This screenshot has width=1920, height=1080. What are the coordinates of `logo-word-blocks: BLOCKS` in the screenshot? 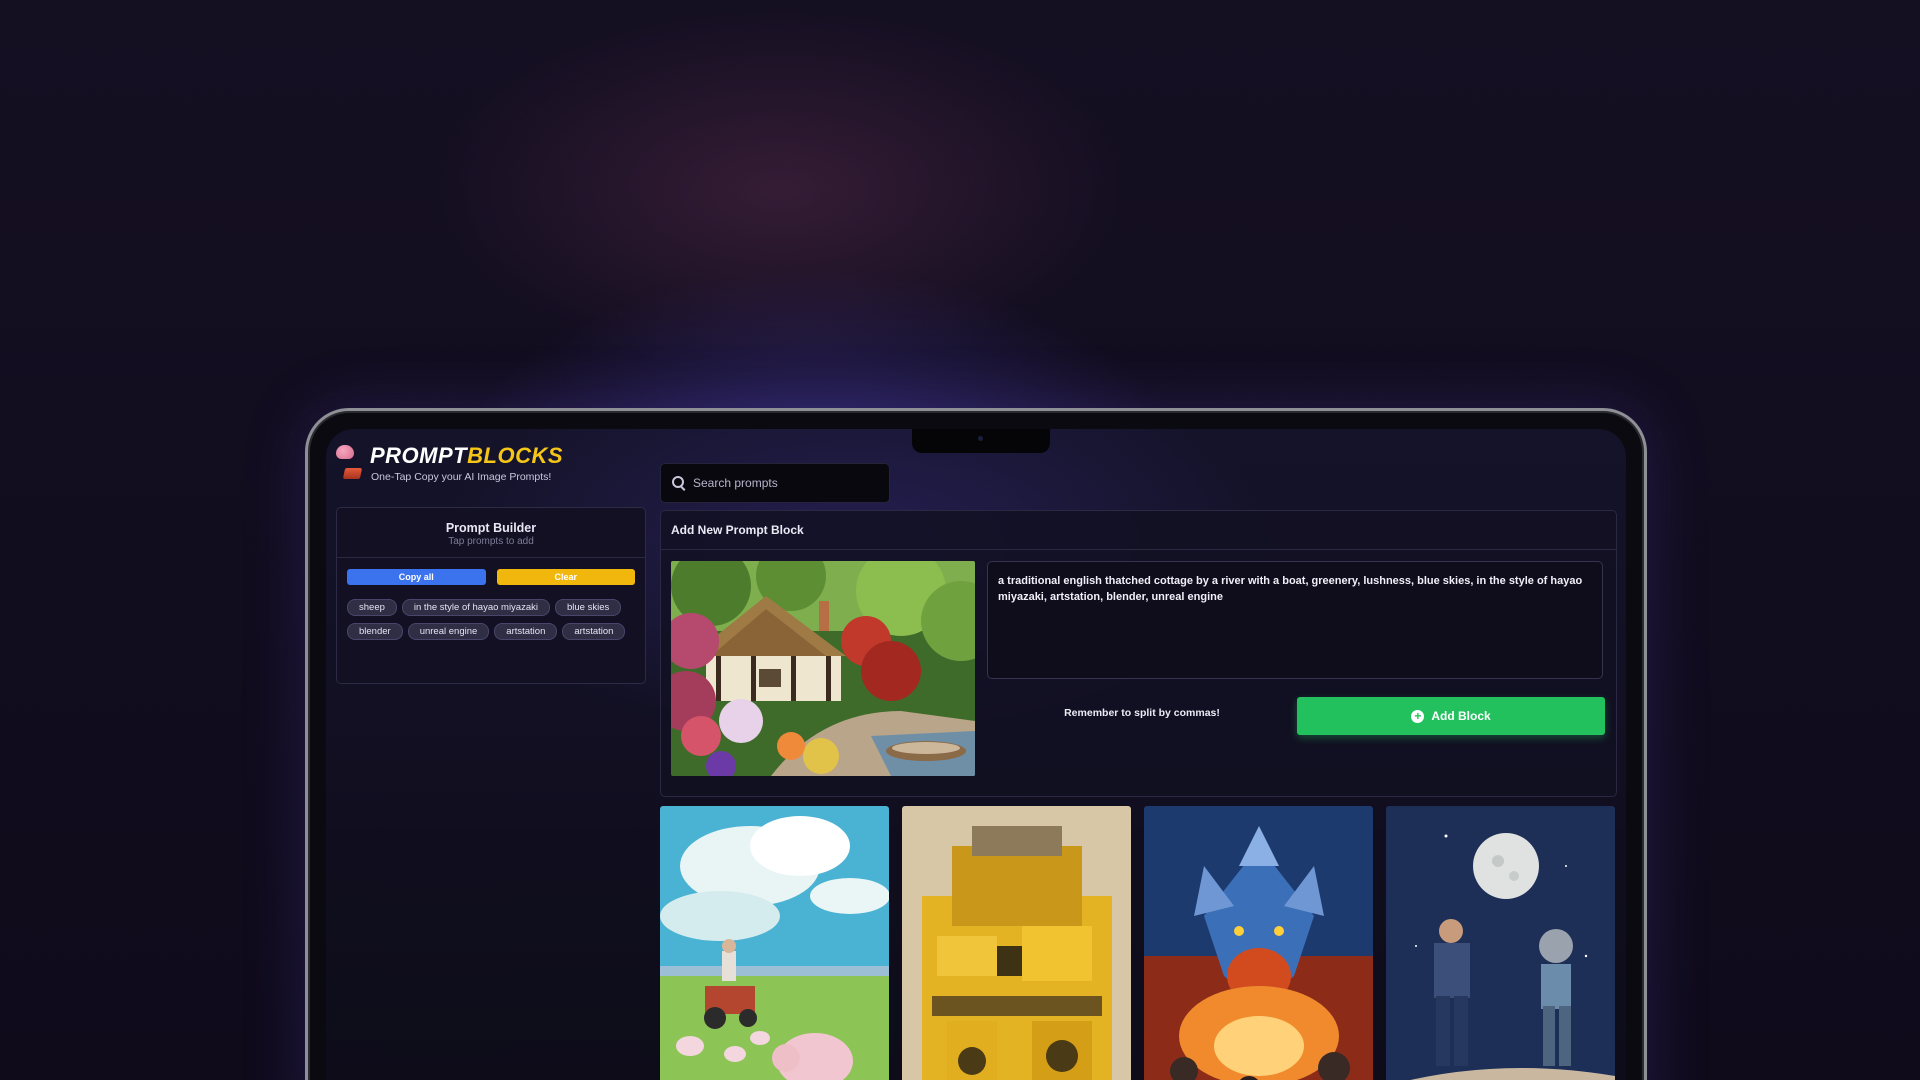 It's located at (515, 455).